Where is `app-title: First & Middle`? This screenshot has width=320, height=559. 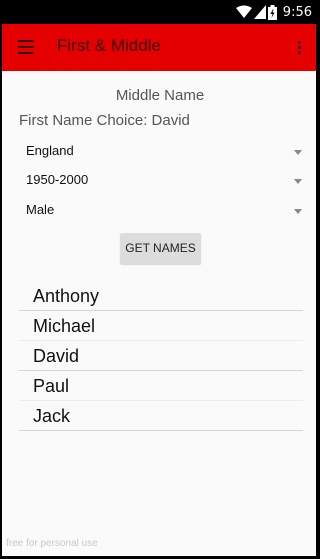
app-title: First & Middle is located at coordinates (109, 45).